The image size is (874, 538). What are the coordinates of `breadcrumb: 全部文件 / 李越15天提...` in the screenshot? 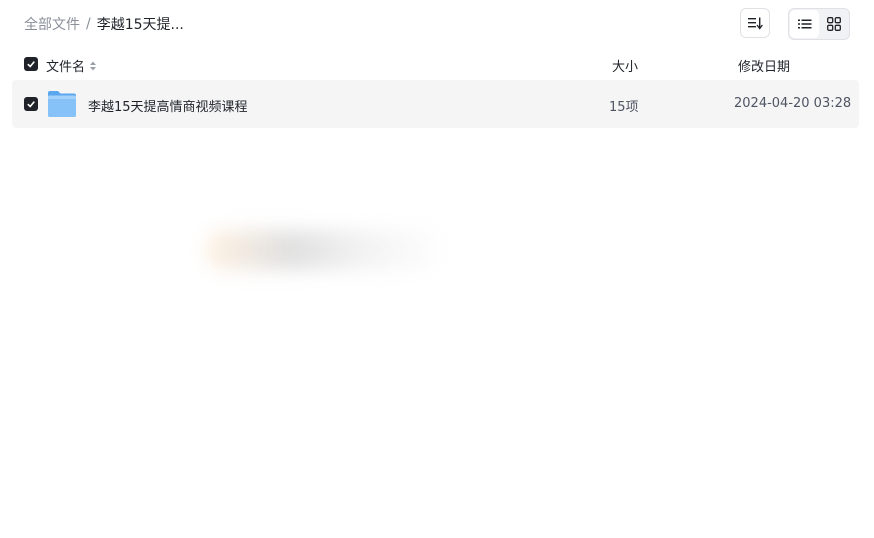 It's located at (104, 24).